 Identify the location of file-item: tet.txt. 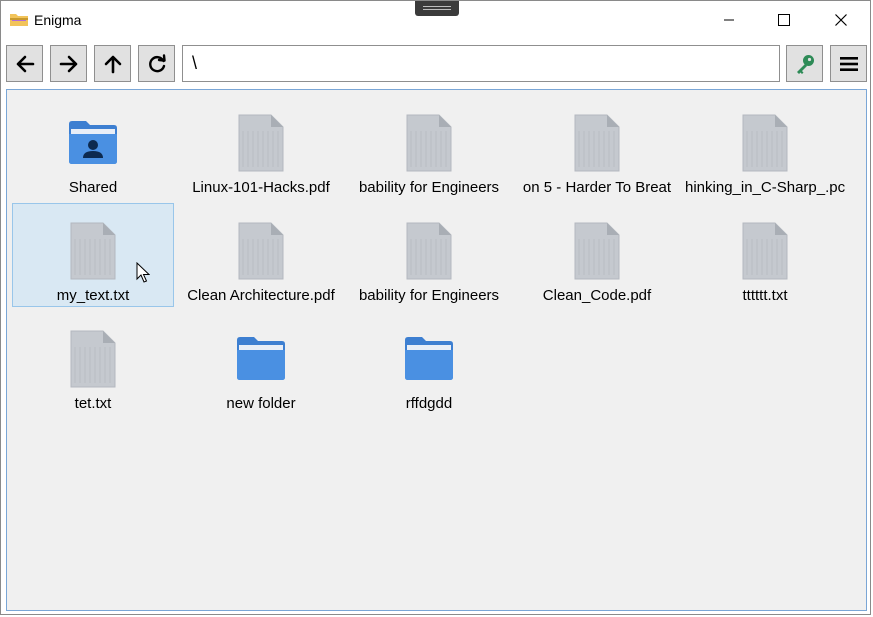
(93, 363).